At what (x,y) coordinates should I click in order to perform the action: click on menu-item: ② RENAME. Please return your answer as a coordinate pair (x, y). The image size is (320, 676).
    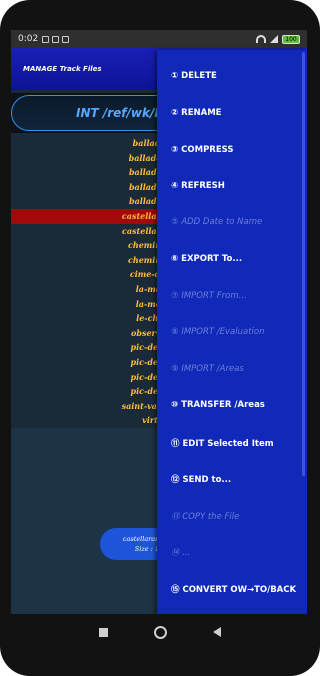
    Looking at the image, I should click on (196, 113).